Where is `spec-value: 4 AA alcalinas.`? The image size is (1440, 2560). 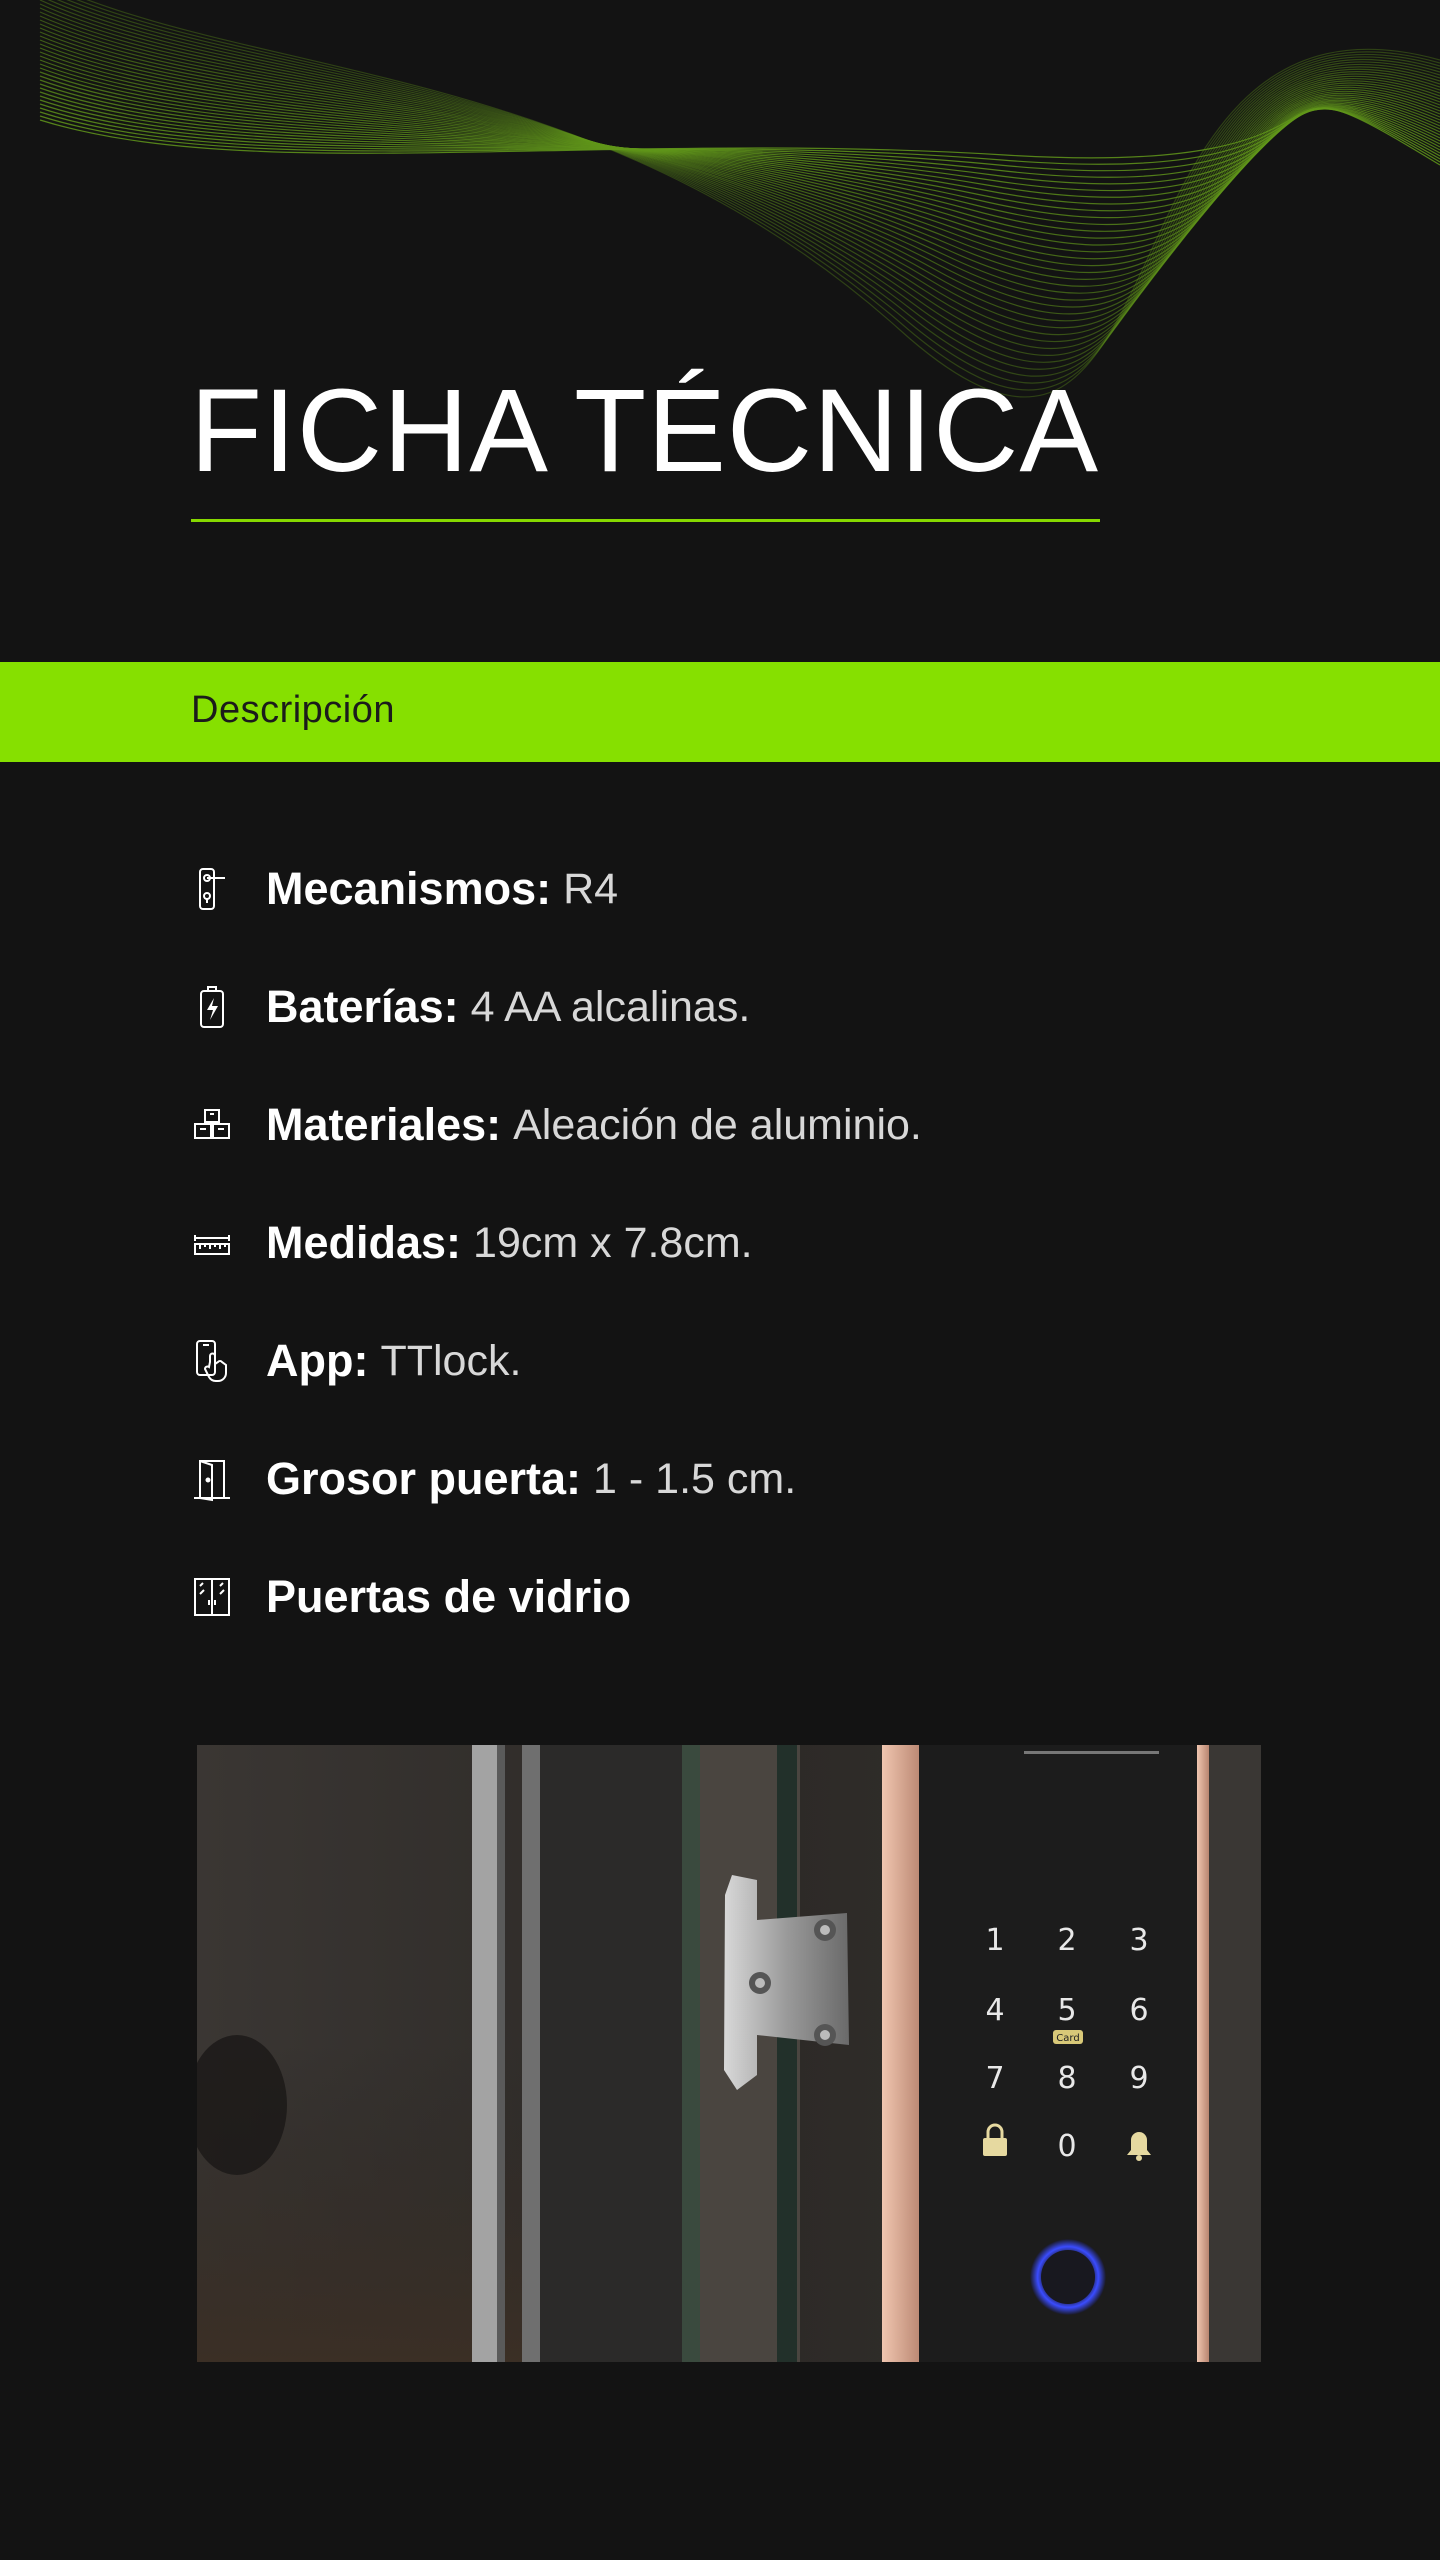 spec-value: 4 AA alcalinas. is located at coordinates (610, 1006).